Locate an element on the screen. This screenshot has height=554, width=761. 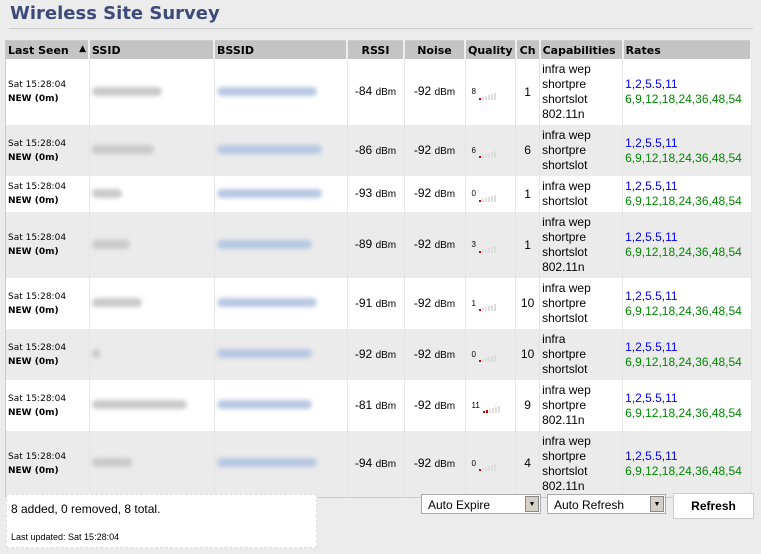
rssi-value: -94 is located at coordinates (363, 462).